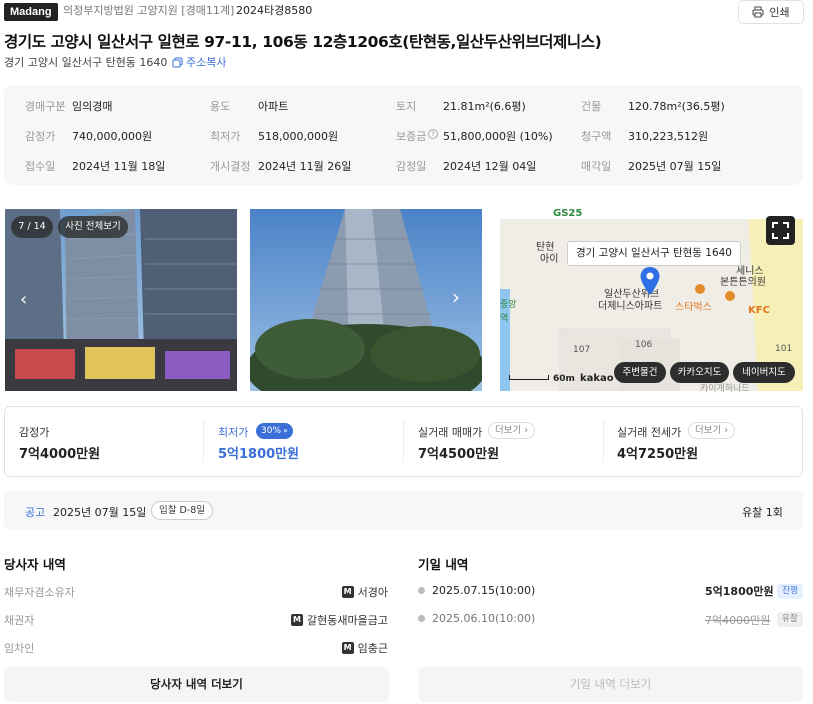 This screenshot has width=813, height=704. What do you see at coordinates (177, 62) in the screenshot?
I see `copy-icon` at bounding box center [177, 62].